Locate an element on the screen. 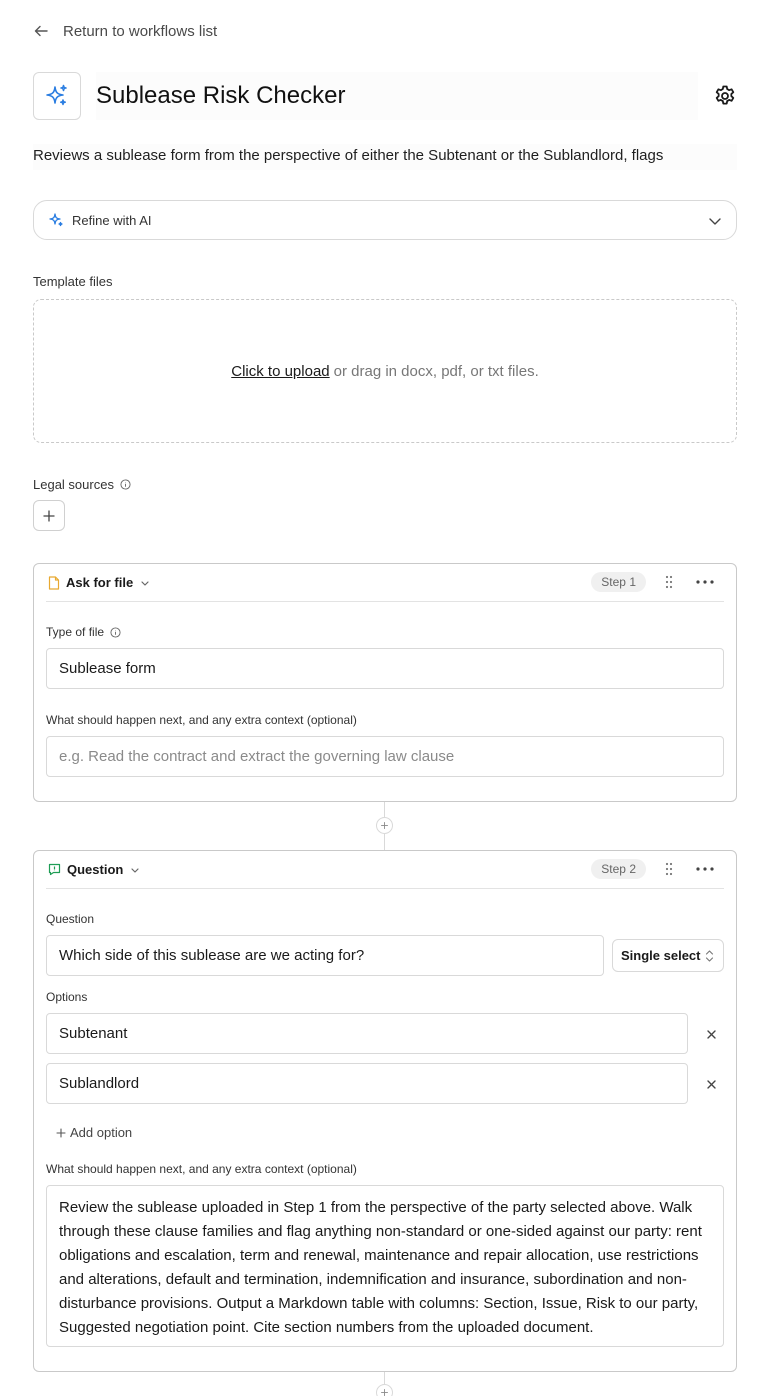  step-badge: Step 1 is located at coordinates (618, 582).